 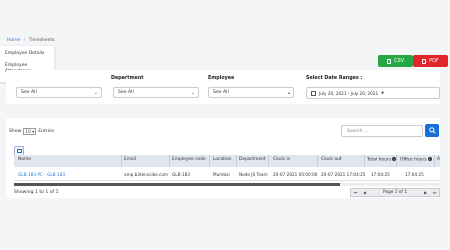 I want to click on department-select-value: See All, so click(x=126, y=92).